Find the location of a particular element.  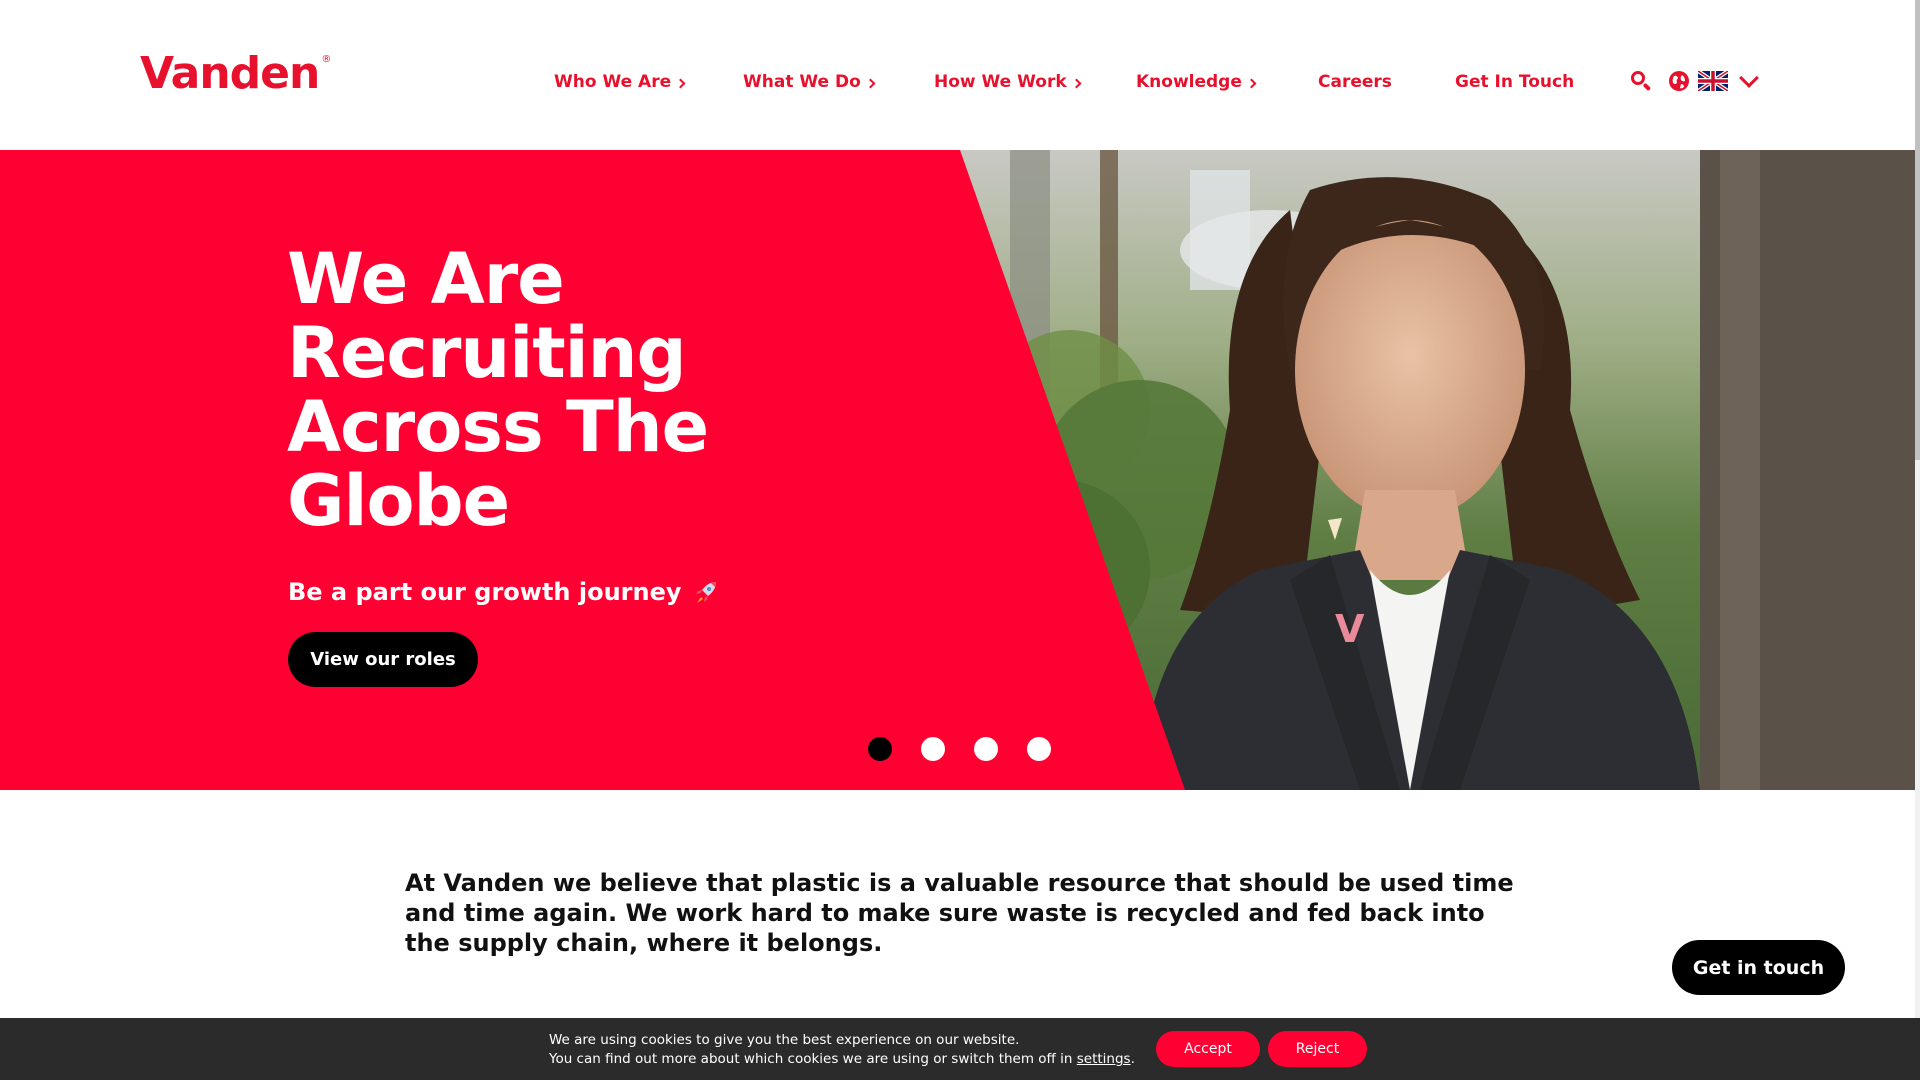

nav-item-careers: Careers is located at coordinates (1355, 82).